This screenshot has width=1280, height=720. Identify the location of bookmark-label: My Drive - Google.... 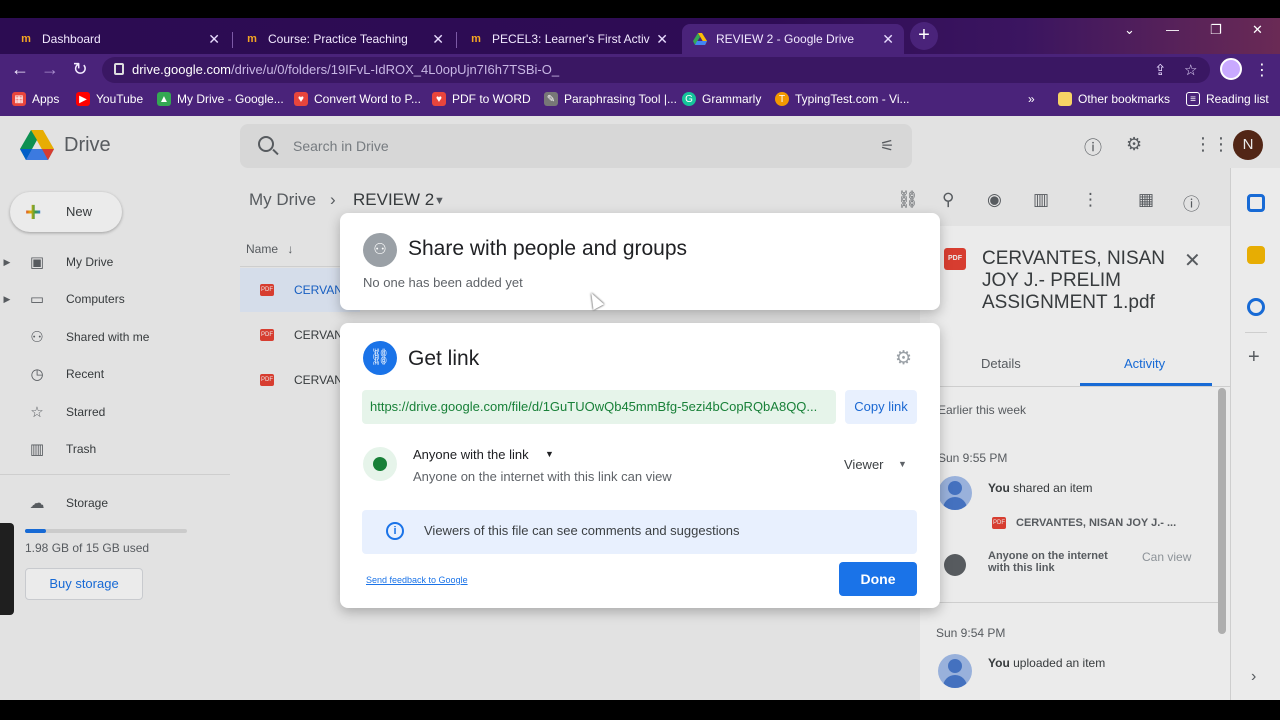
(230, 99).